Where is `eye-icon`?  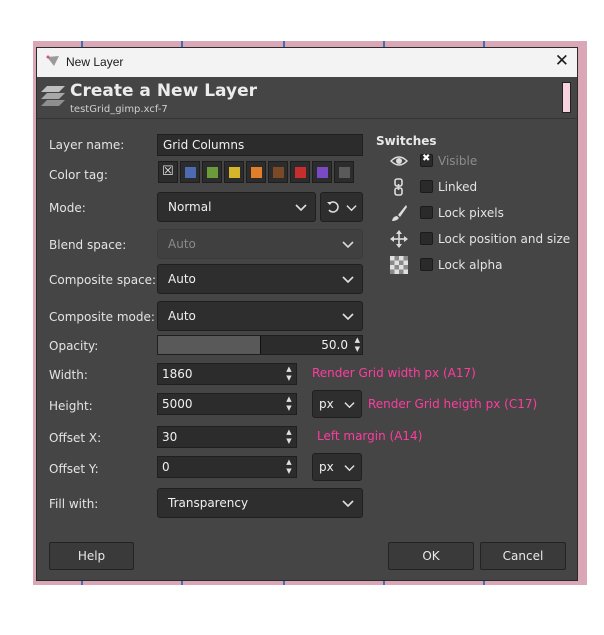 eye-icon is located at coordinates (399, 161).